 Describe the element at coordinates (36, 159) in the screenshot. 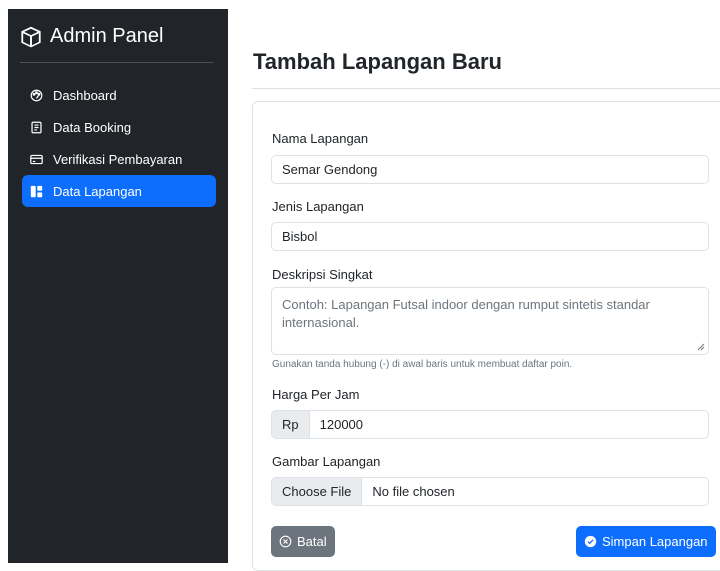

I see `credit-card-icon` at that location.